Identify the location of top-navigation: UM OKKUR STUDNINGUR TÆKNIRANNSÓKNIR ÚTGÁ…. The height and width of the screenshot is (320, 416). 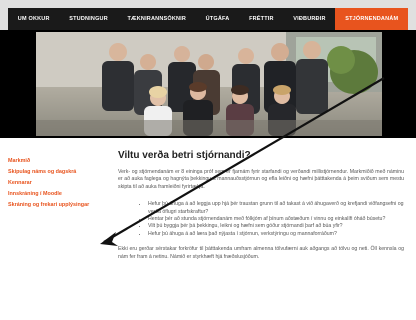
(208, 15).